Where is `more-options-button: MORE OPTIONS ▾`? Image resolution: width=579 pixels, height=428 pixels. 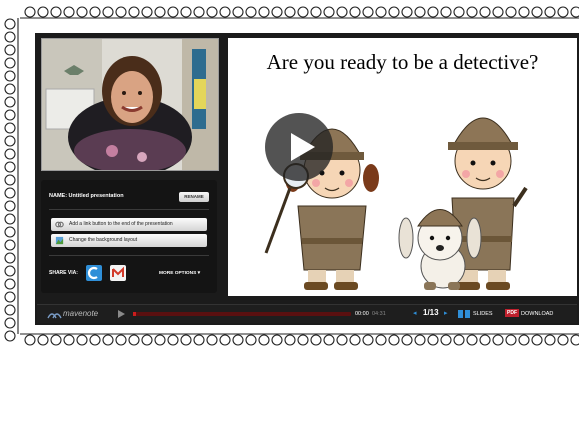 more-options-button: MORE OPTIONS ▾ is located at coordinates (179, 273).